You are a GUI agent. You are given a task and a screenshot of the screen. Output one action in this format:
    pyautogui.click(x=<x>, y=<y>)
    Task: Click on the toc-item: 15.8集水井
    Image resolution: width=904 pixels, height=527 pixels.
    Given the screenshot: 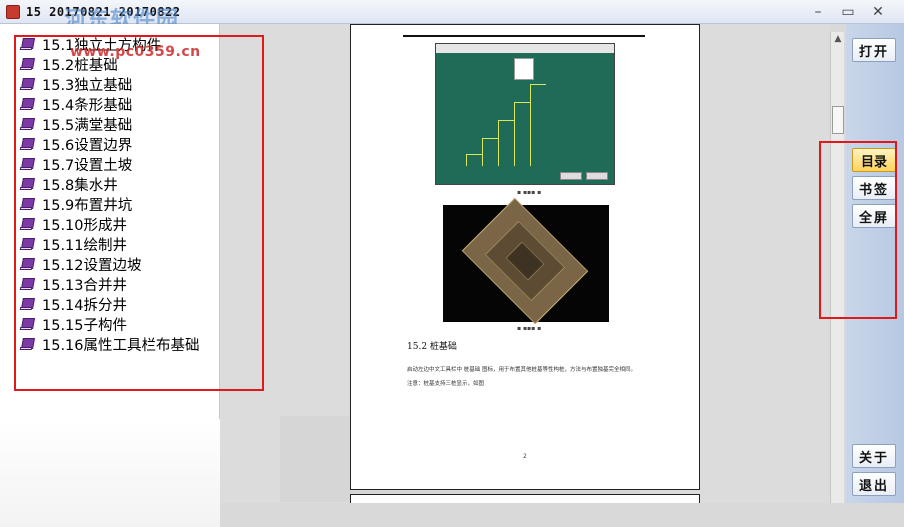 What is the action you would take?
    pyautogui.click(x=110, y=184)
    